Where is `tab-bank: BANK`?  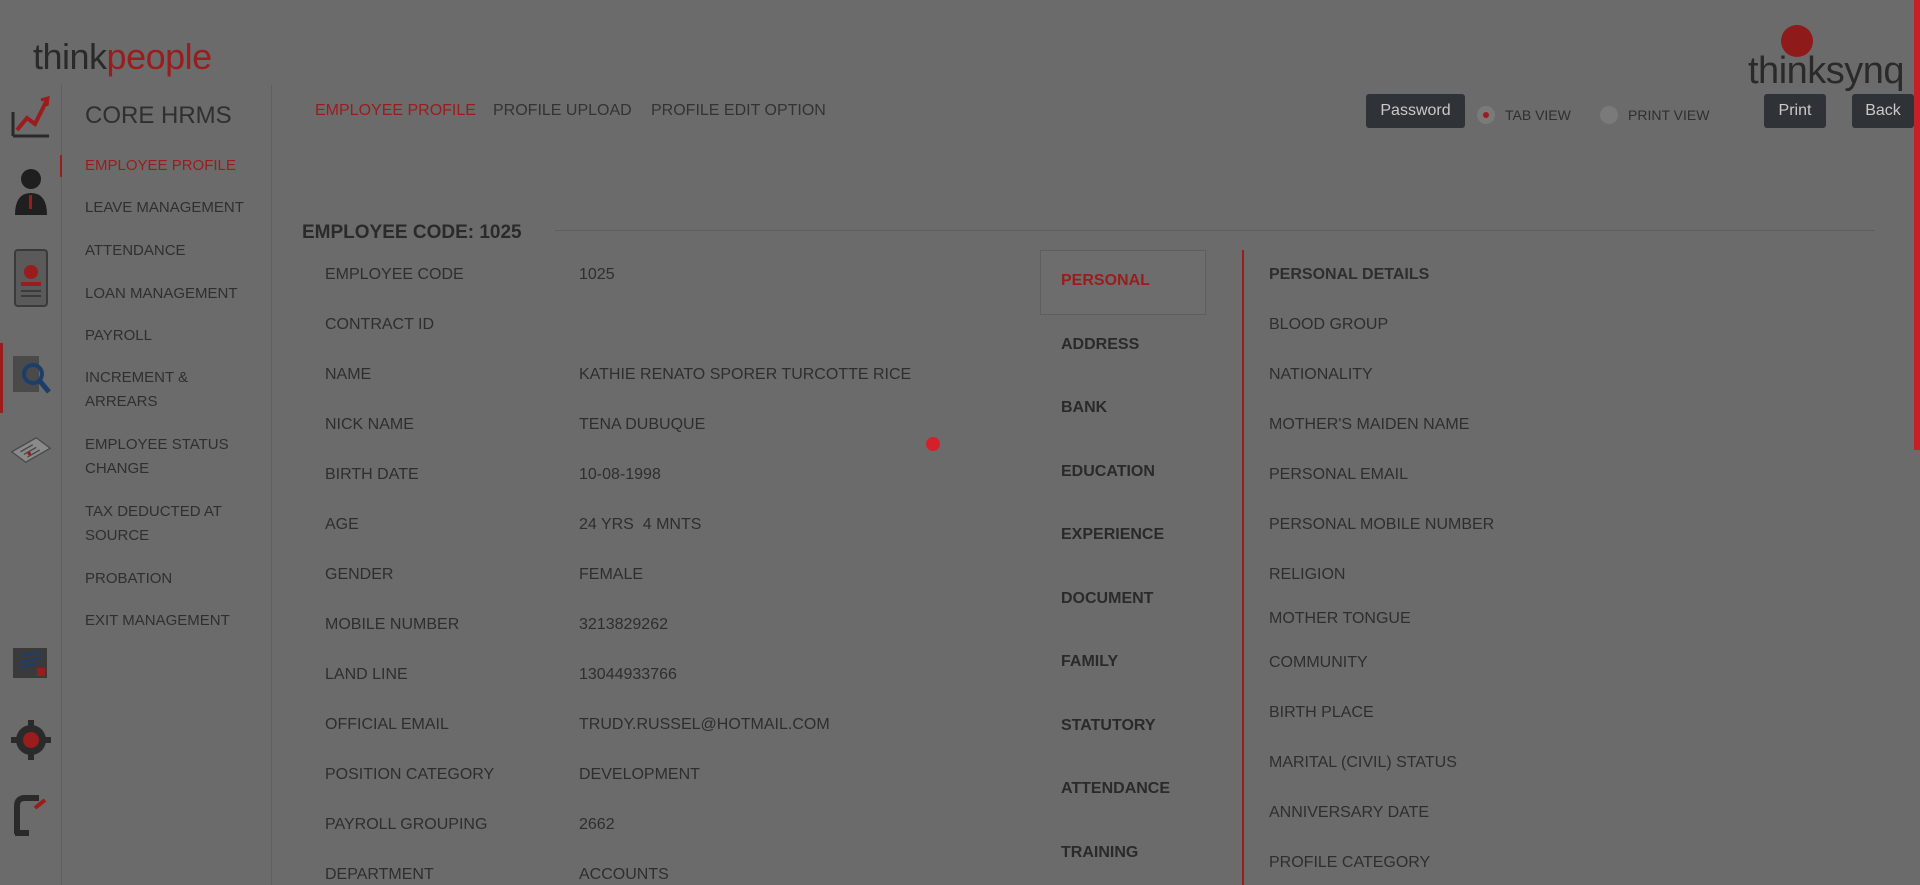
tab-bank: BANK is located at coordinates (1084, 408).